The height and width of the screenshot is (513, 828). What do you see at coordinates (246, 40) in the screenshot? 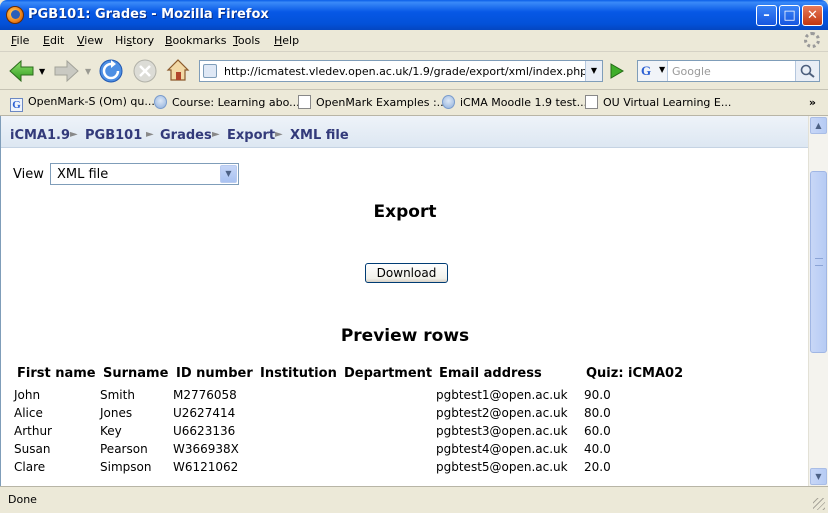
I see `menu-tools: Tools` at bounding box center [246, 40].